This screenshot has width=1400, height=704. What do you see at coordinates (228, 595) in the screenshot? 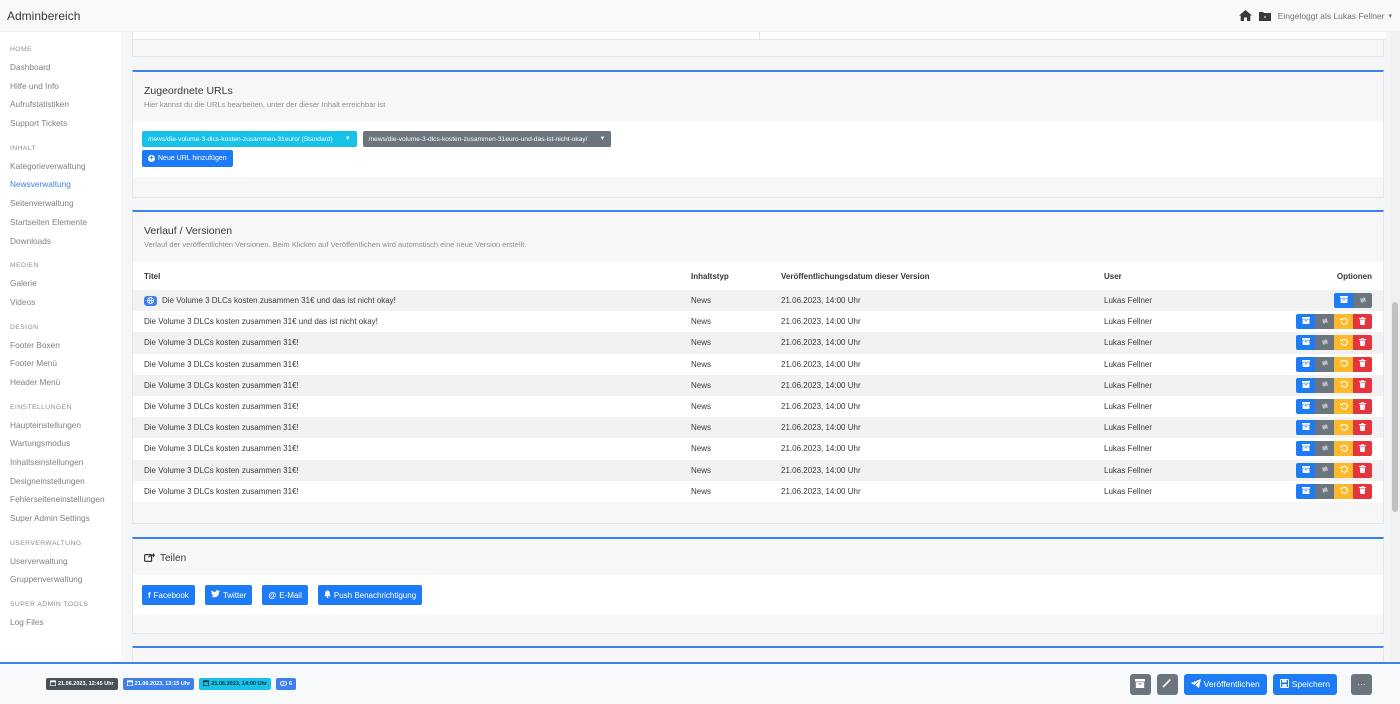
I see `share-twitter-button: Twitter` at bounding box center [228, 595].